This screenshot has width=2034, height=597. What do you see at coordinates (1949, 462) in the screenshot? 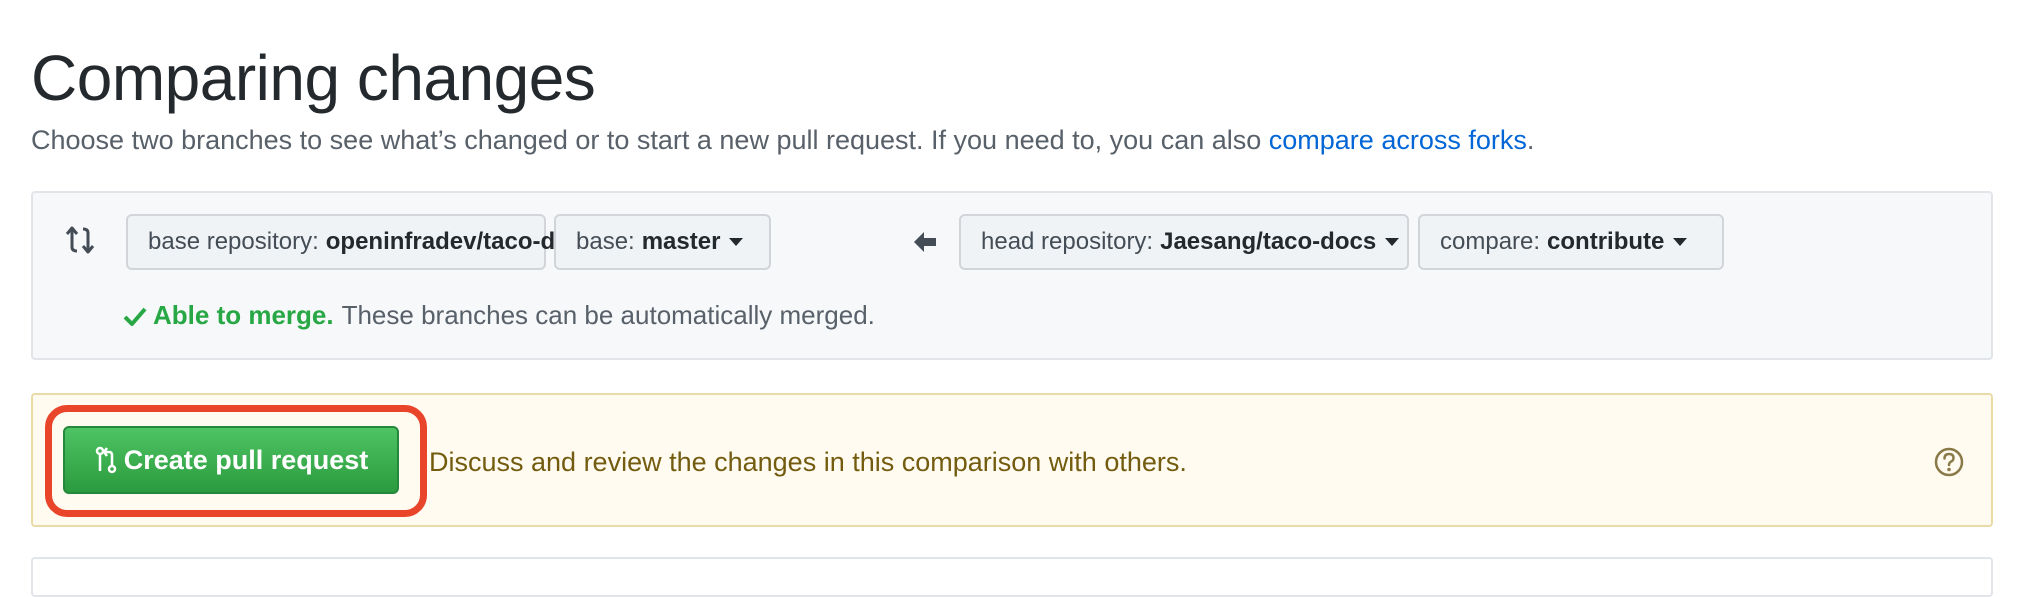
I see `question-circle-icon` at bounding box center [1949, 462].